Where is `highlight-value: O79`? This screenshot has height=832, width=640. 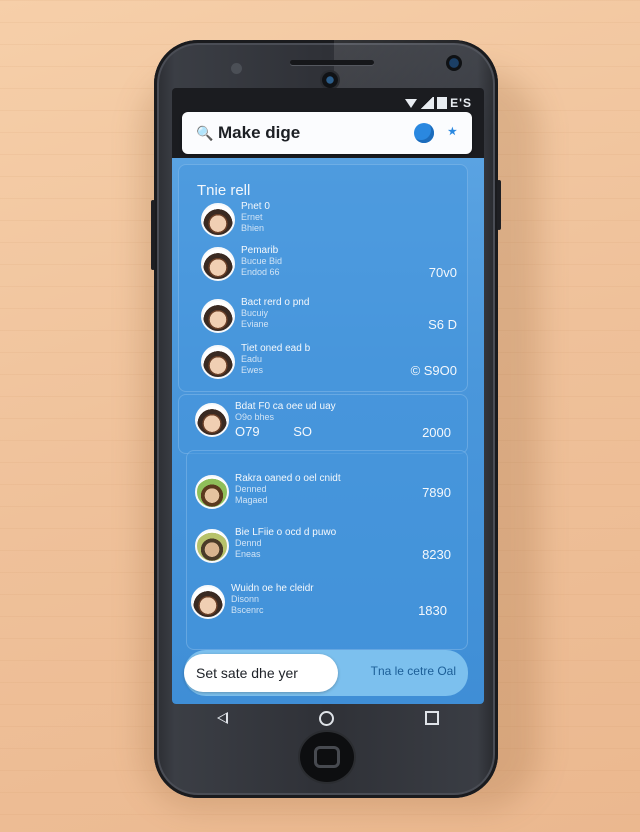 highlight-value: O79 is located at coordinates (247, 431).